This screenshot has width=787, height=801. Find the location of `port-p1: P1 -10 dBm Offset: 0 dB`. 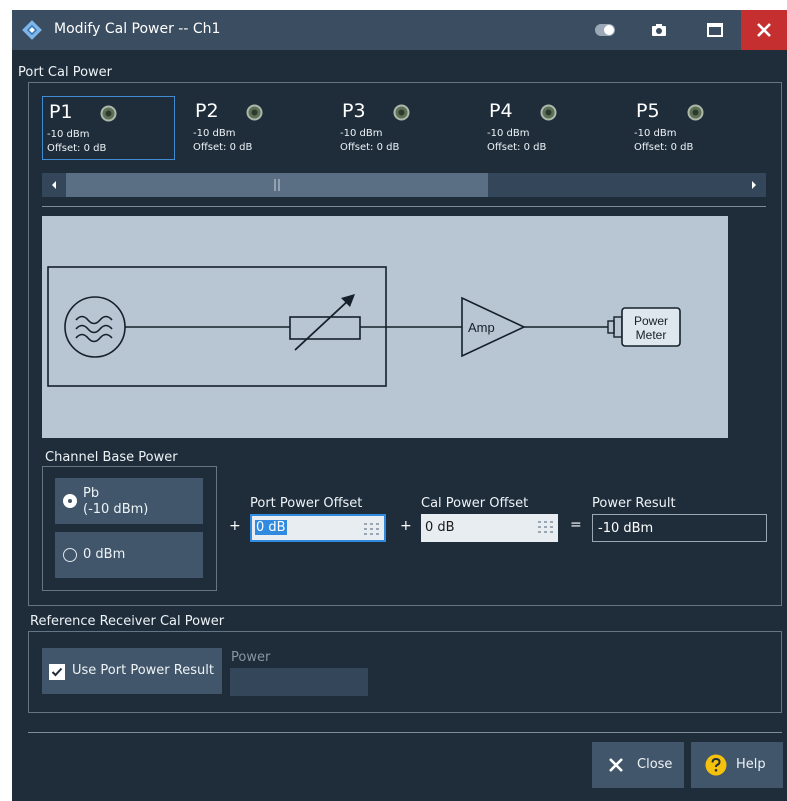

port-p1: P1 -10 dBm Offset: 0 dB is located at coordinates (108, 128).